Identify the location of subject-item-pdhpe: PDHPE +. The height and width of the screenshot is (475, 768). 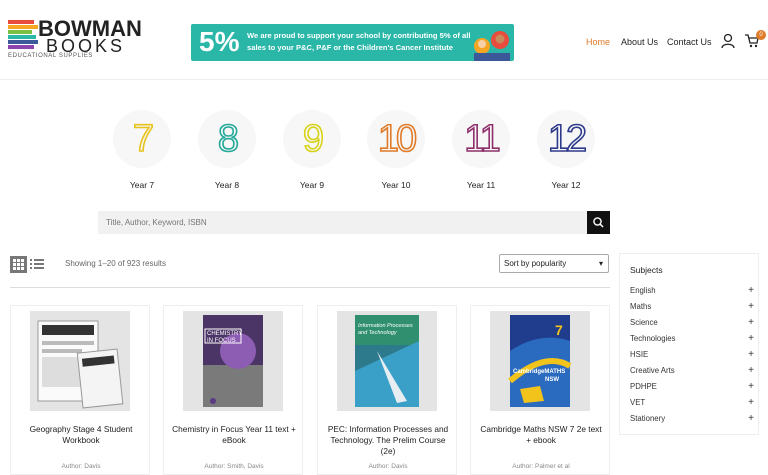
(692, 387).